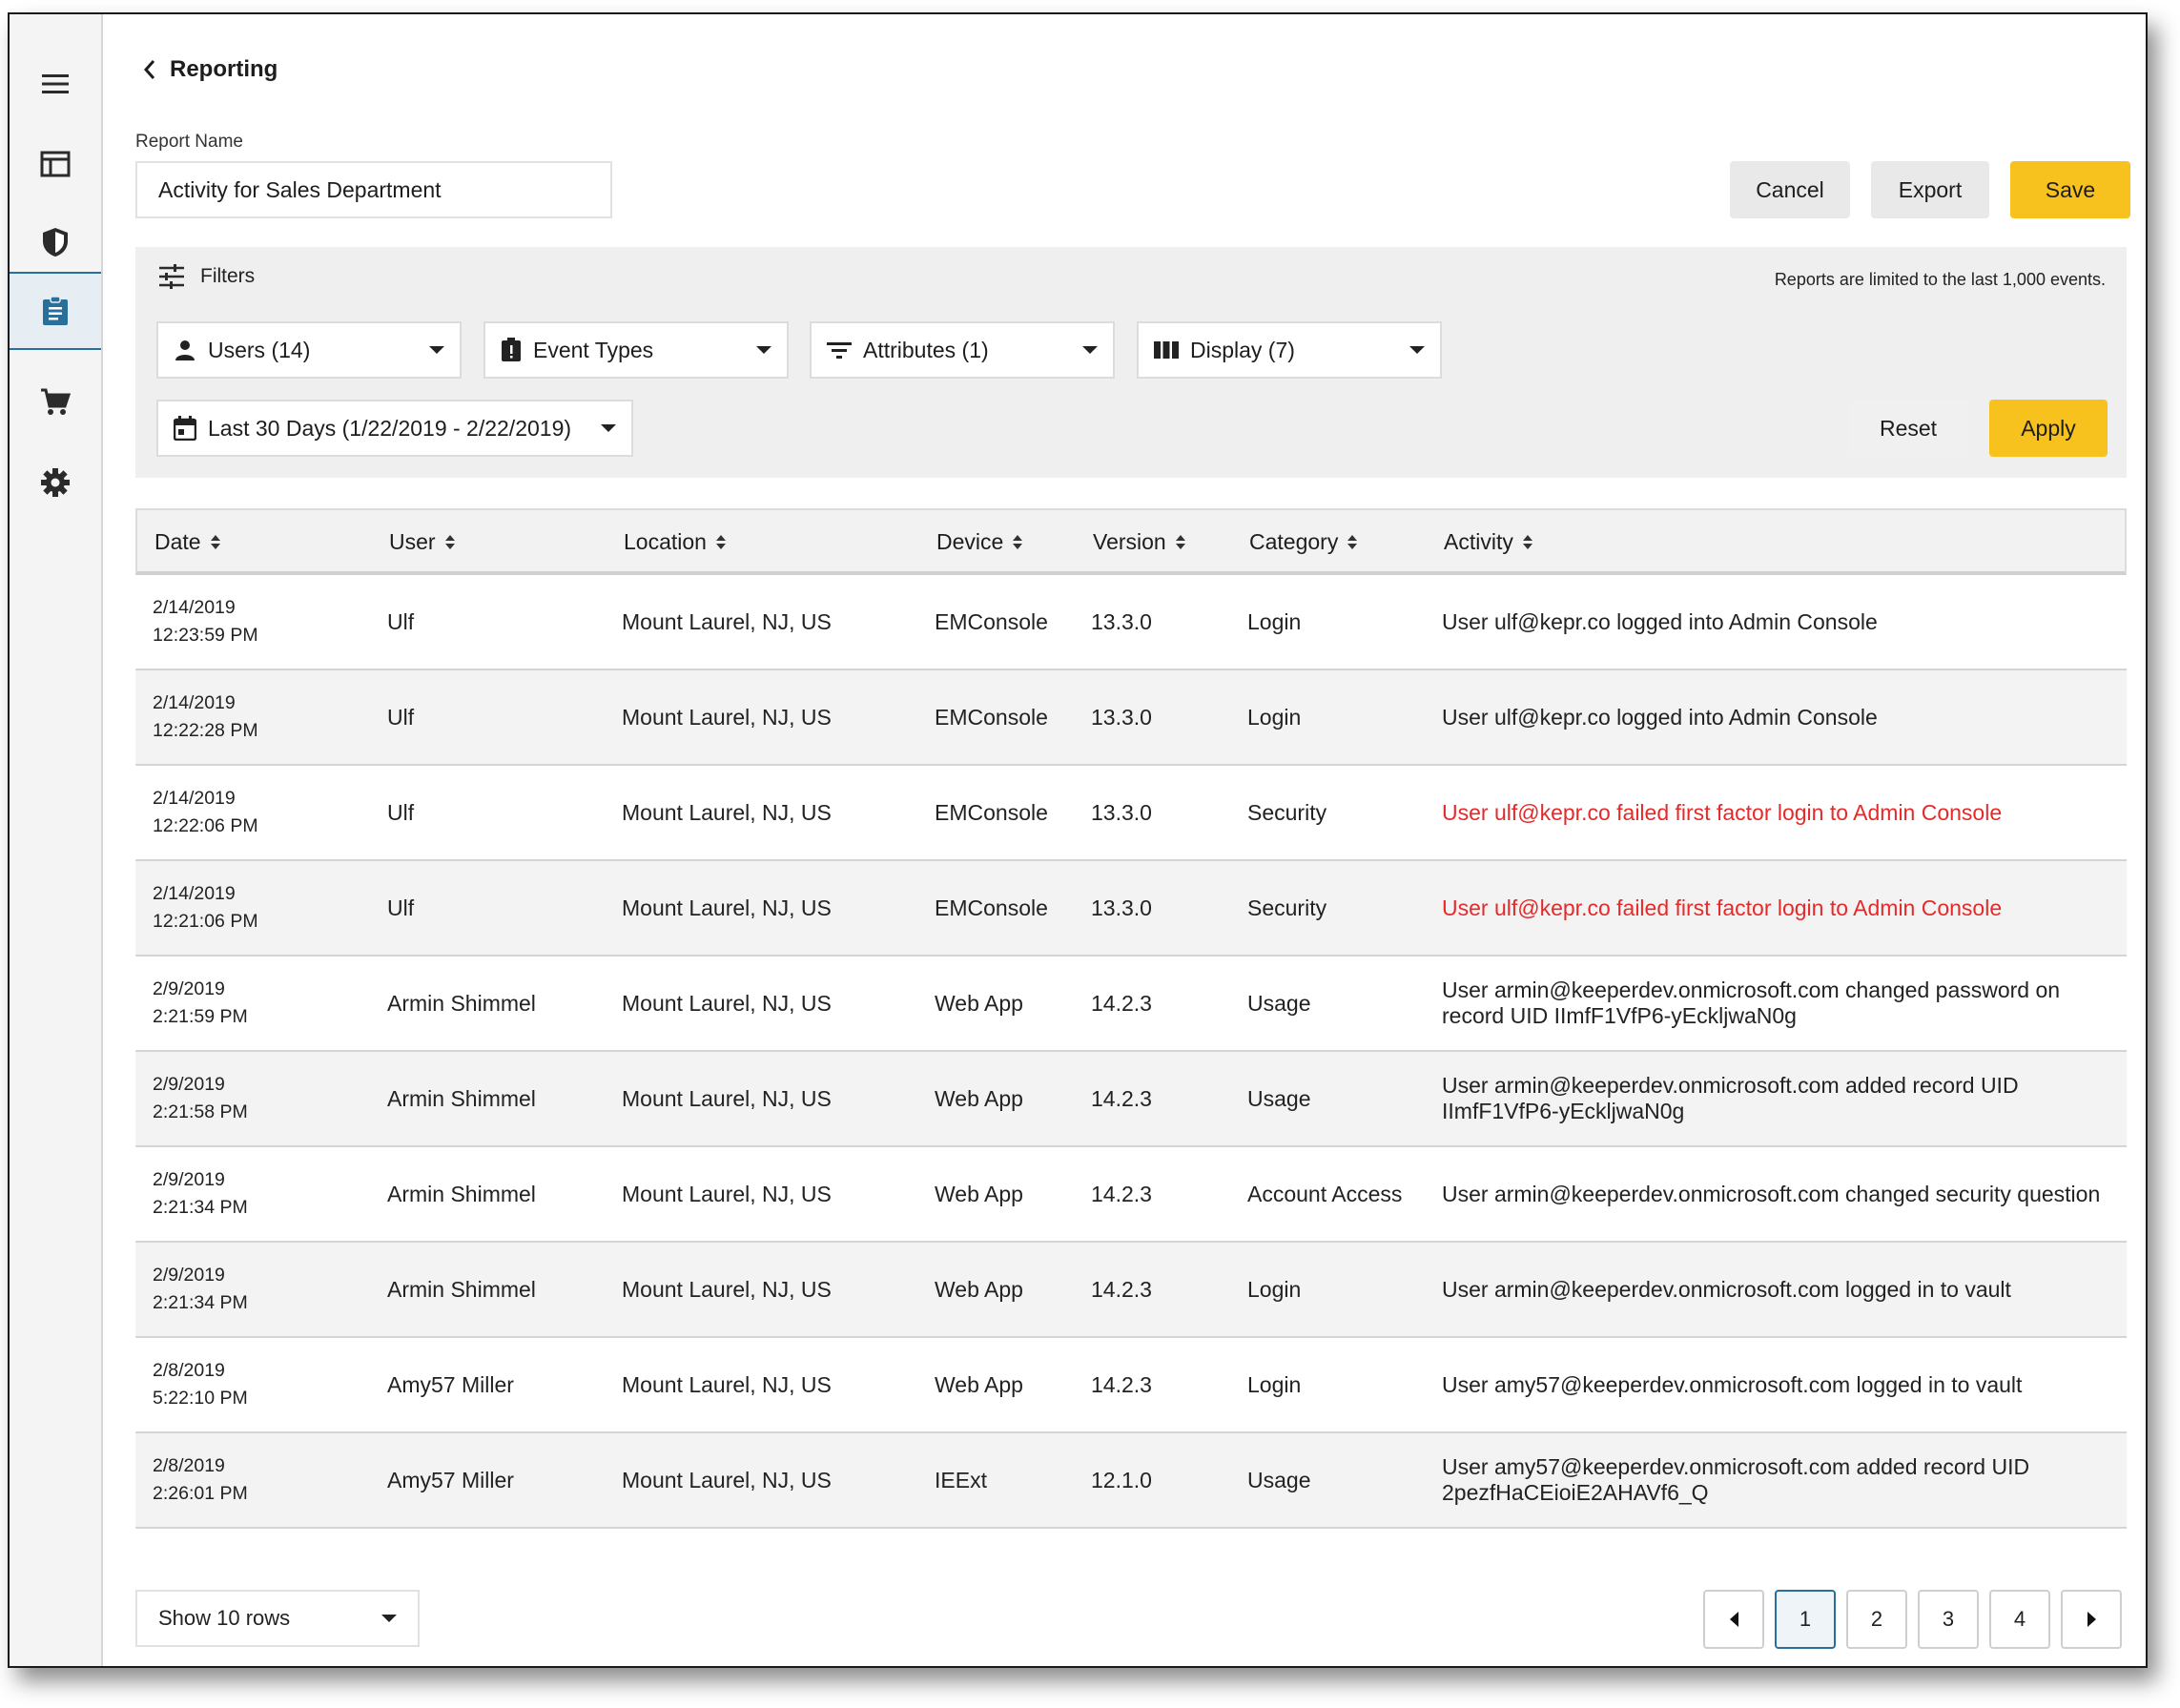  Describe the element at coordinates (1876, 1619) in the screenshot. I see `page-button-2: 2` at that location.